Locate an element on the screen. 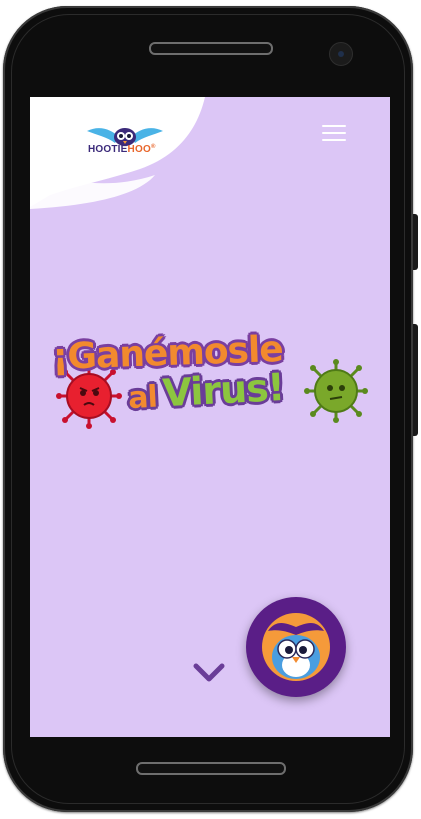 Image resolution: width=421 pixels, height=819 pixels. owl-chat-button is located at coordinates (296, 647).